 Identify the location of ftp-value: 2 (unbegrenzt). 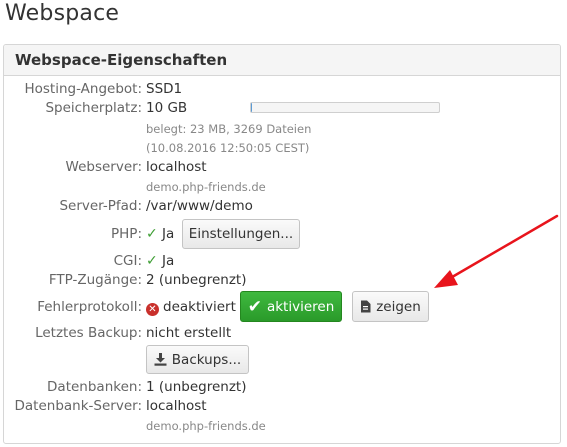
(196, 280).